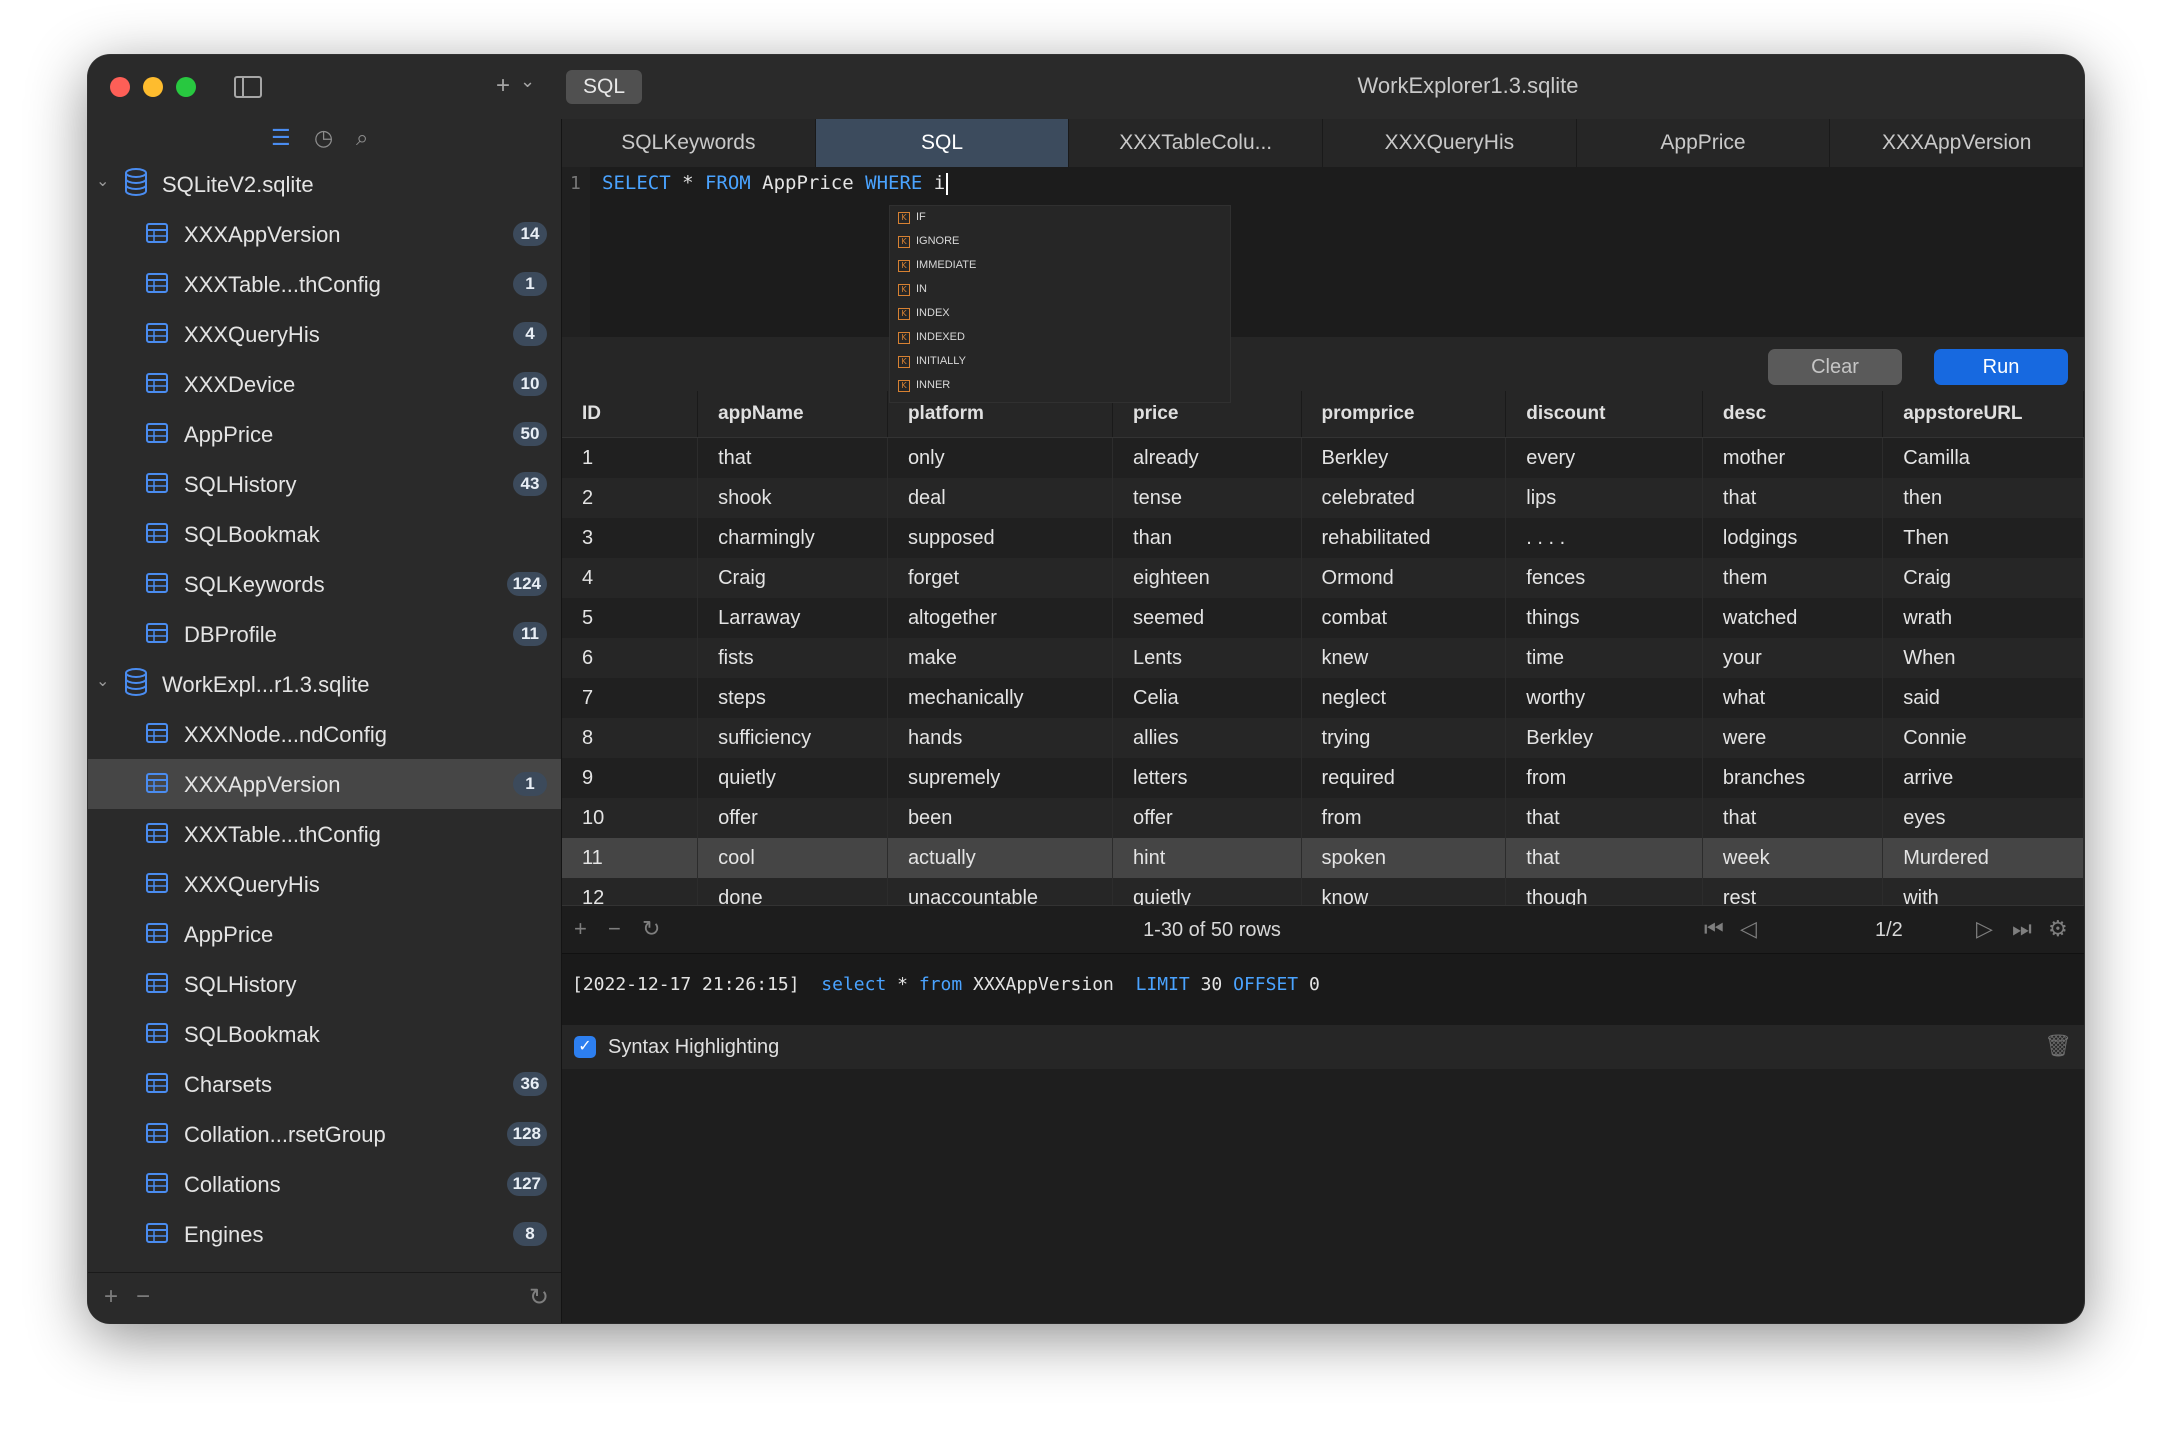  I want to click on table-node: XXXTable...thConfig, so click(324, 834).